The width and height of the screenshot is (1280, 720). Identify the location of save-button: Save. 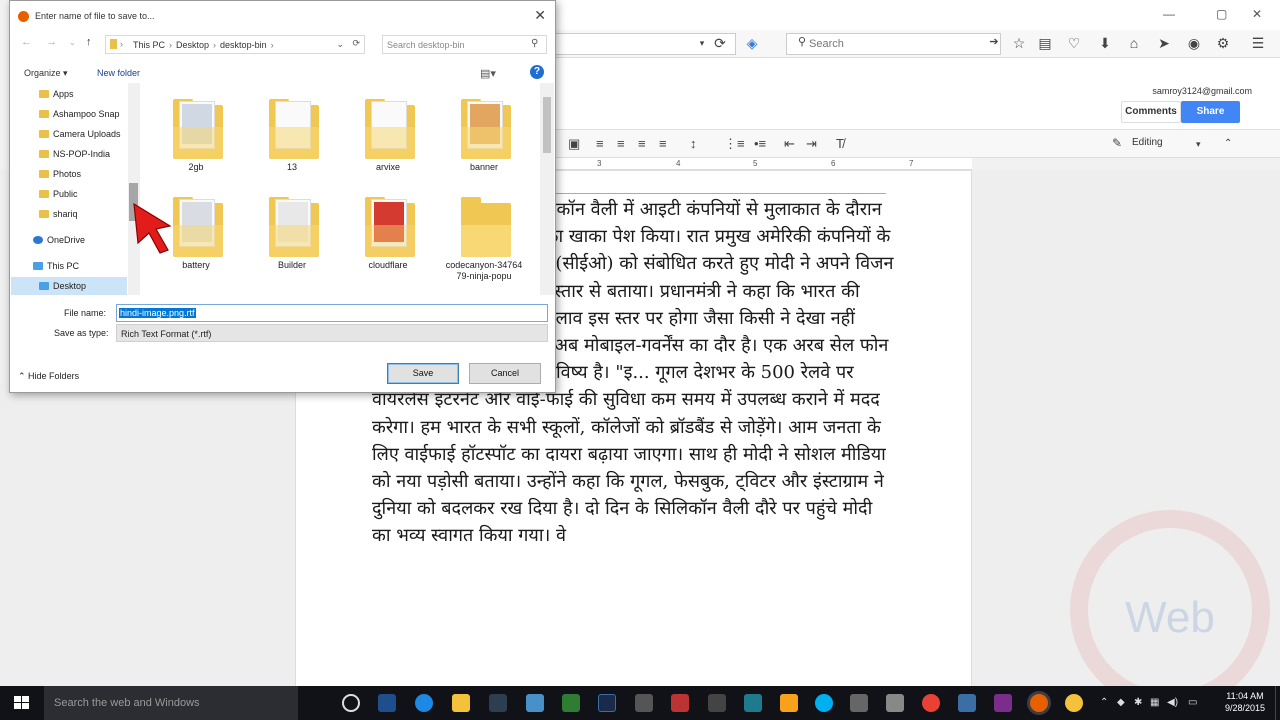
(423, 373).